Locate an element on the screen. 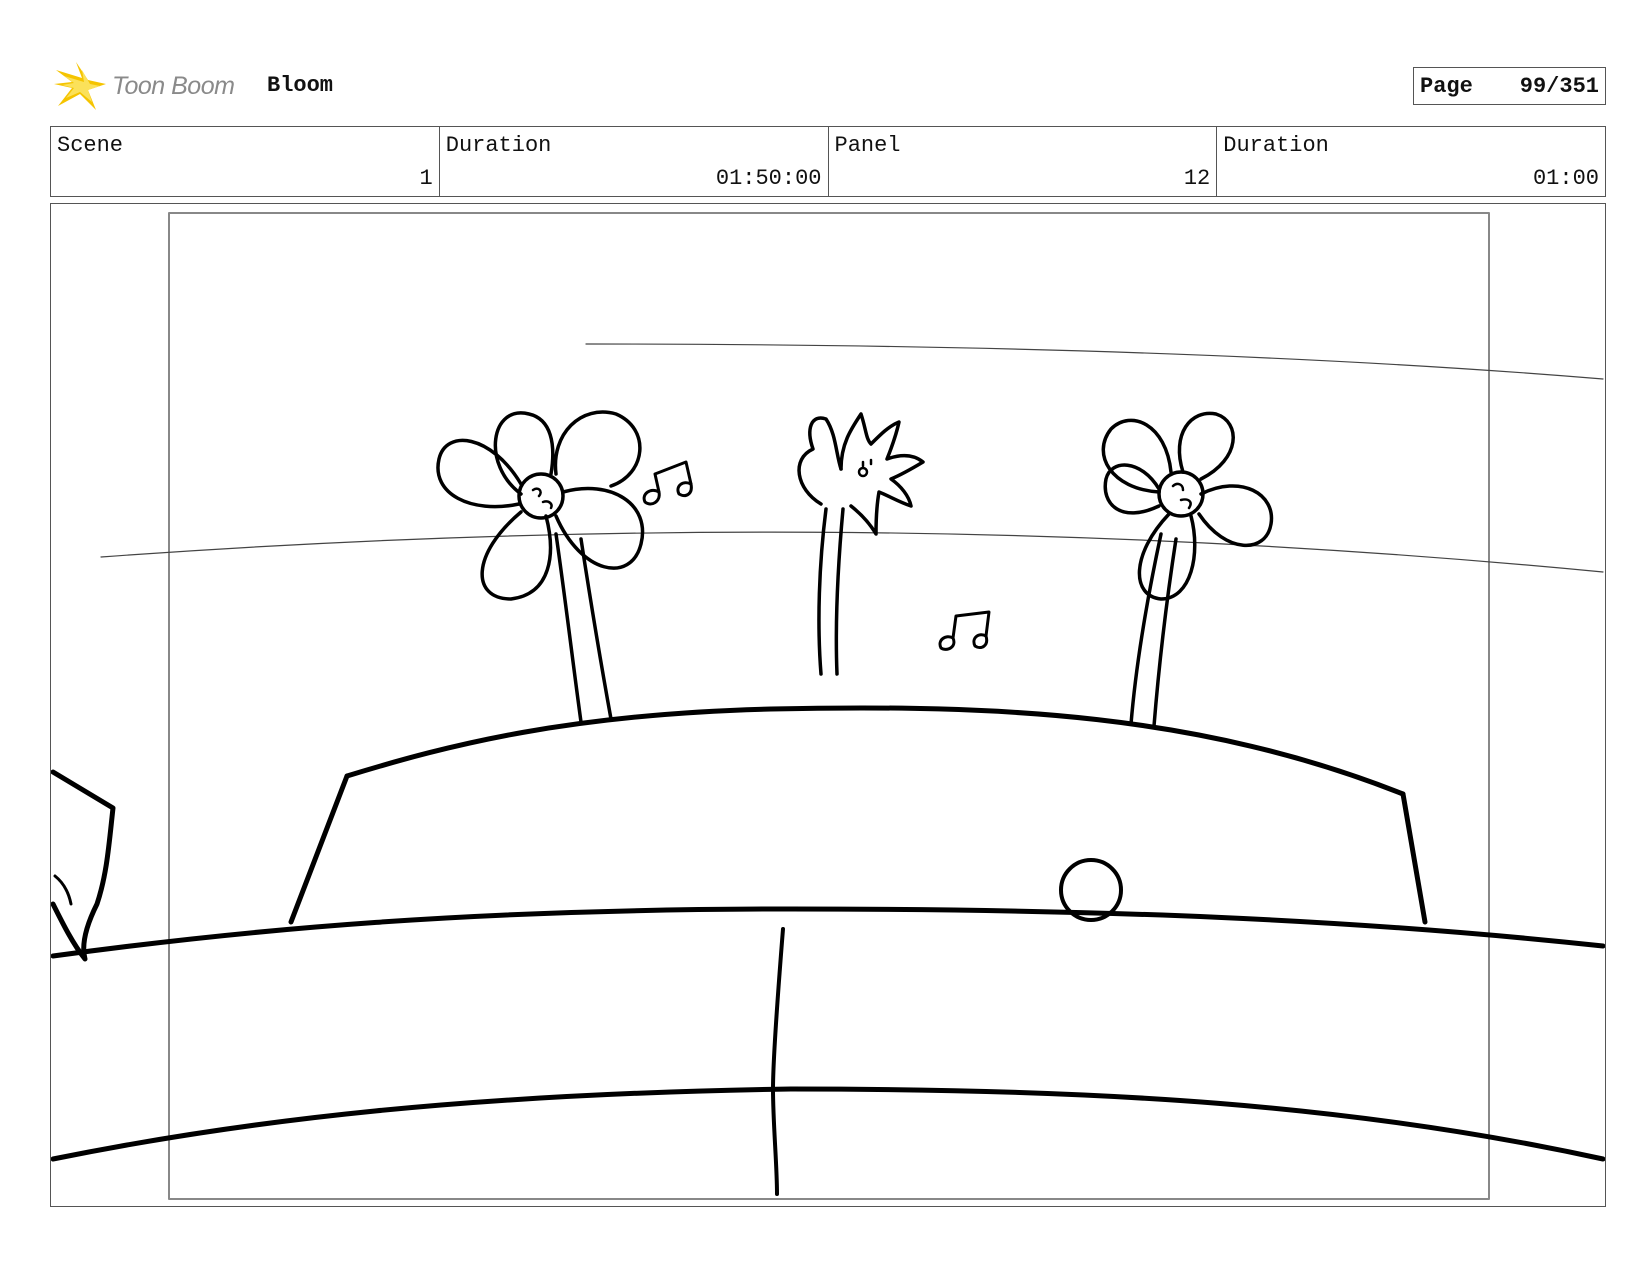 The height and width of the screenshot is (1276, 1648). sky-line-horizon is located at coordinates (852, 552).